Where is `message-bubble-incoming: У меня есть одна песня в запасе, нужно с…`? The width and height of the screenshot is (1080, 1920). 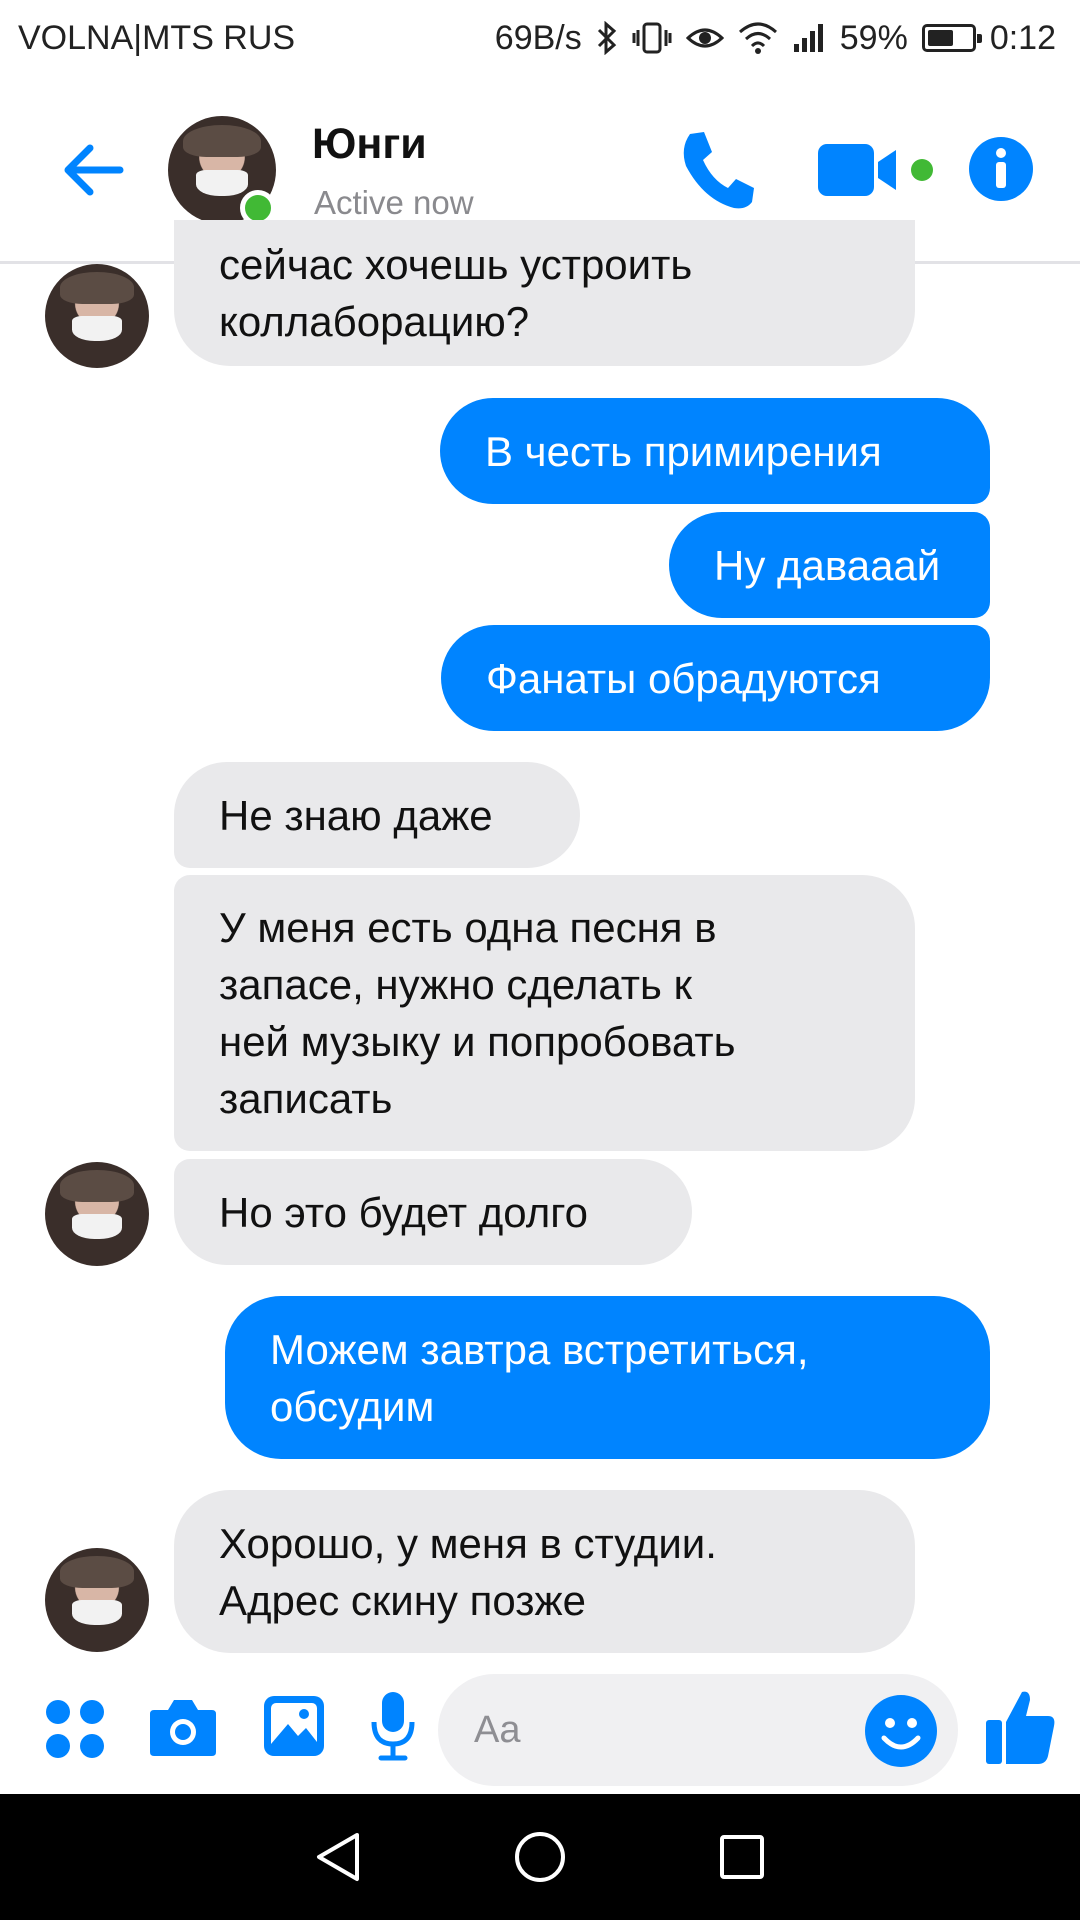 message-bubble-incoming: У меня есть одна песня в запасе, нужно с… is located at coordinates (544, 1013).